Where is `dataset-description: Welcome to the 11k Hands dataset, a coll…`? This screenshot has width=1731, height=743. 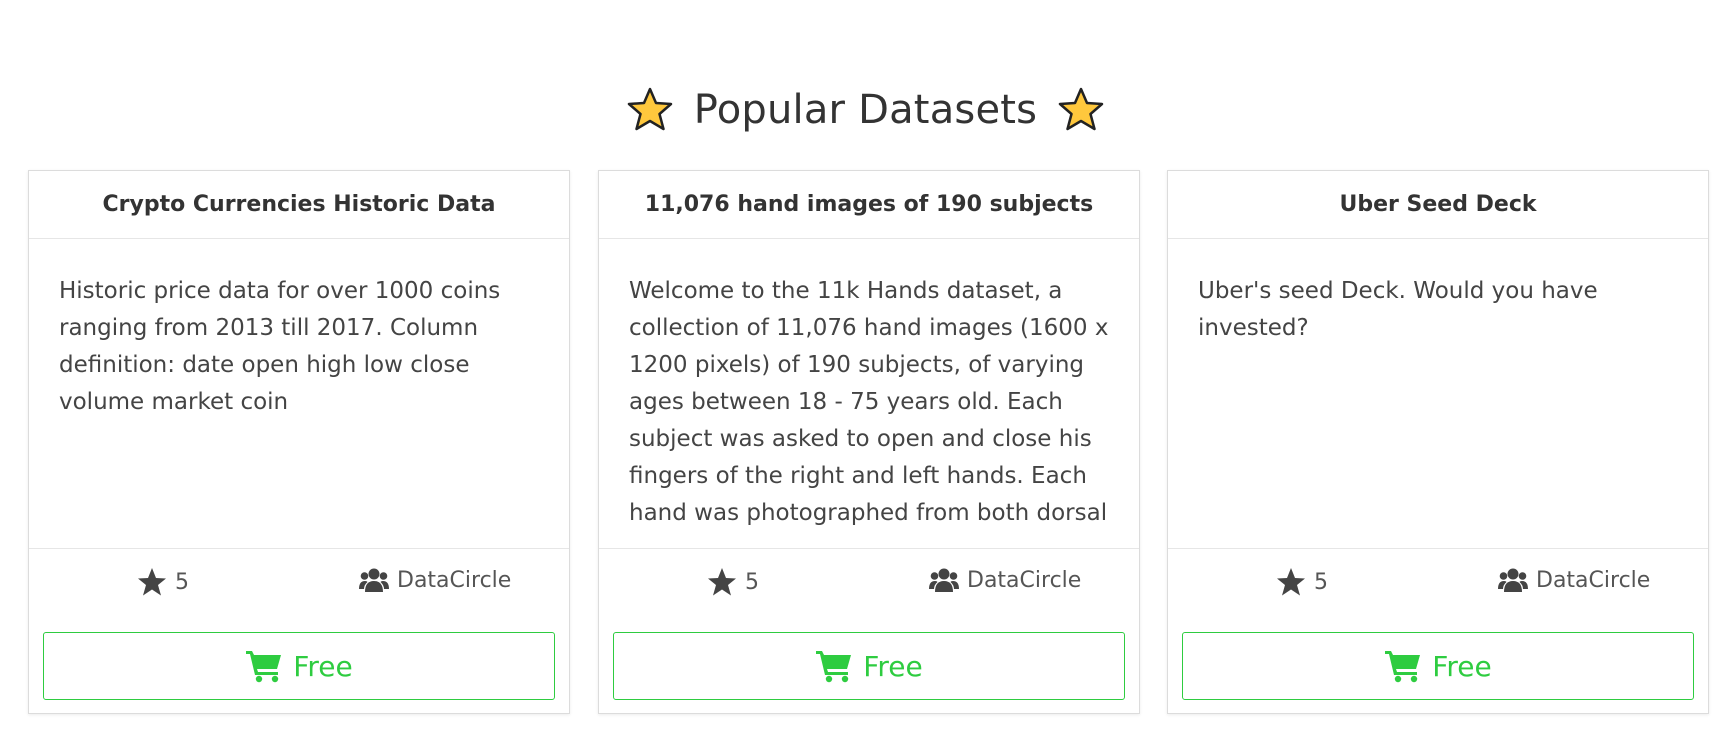
dataset-description: Welcome to the 11k Hands dataset, a coll… is located at coordinates (869, 402).